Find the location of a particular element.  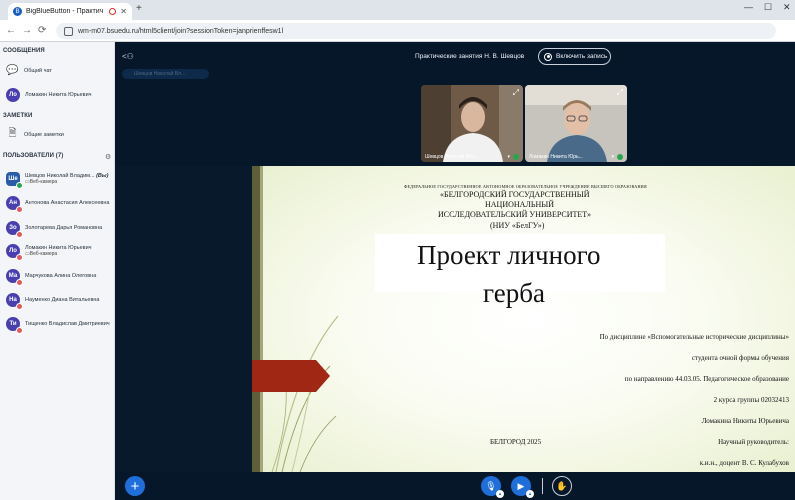

webcam-tile: ⤢ Шевцов Николай Вла... ▾ is located at coordinates (472, 123).